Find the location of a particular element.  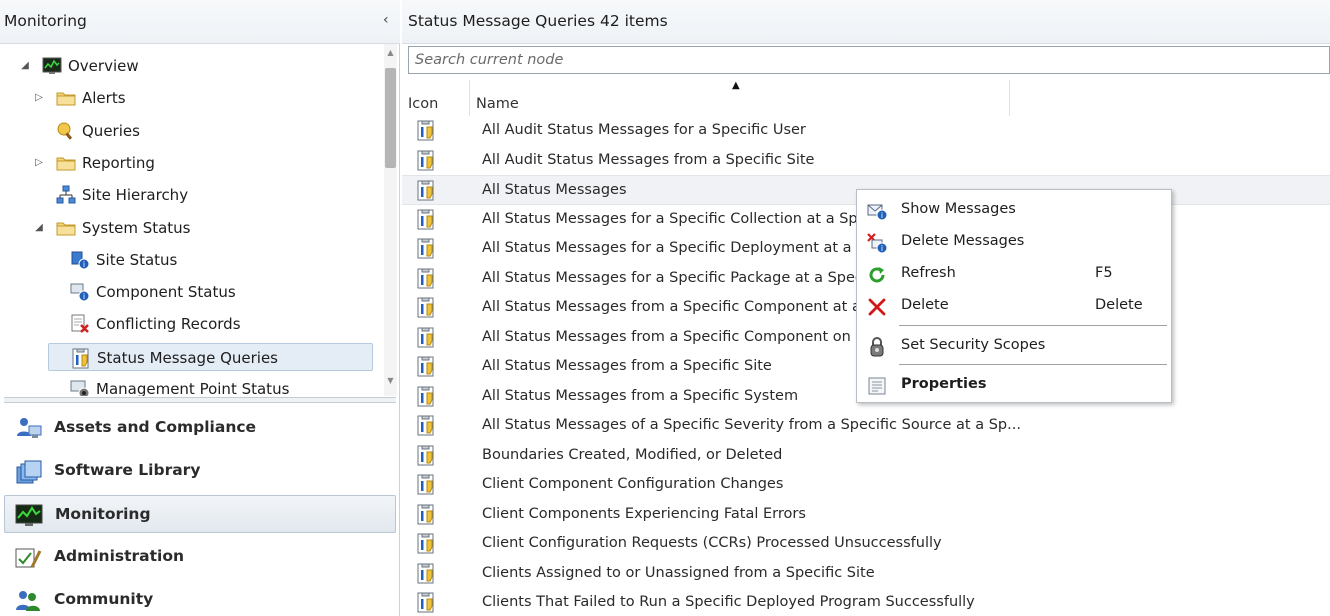

scrollbar-thumb is located at coordinates (390, 118).